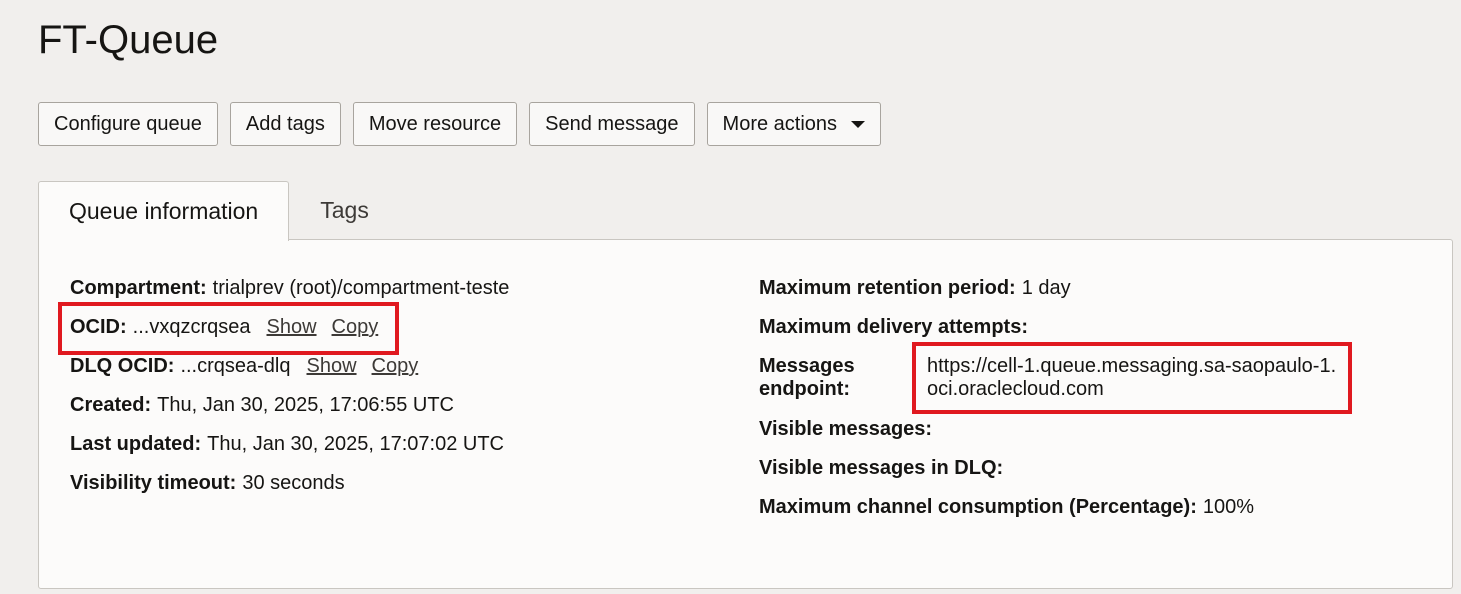 Image resolution: width=1461 pixels, height=594 pixels. I want to click on dlq-ocid-show-link: Show, so click(332, 366).